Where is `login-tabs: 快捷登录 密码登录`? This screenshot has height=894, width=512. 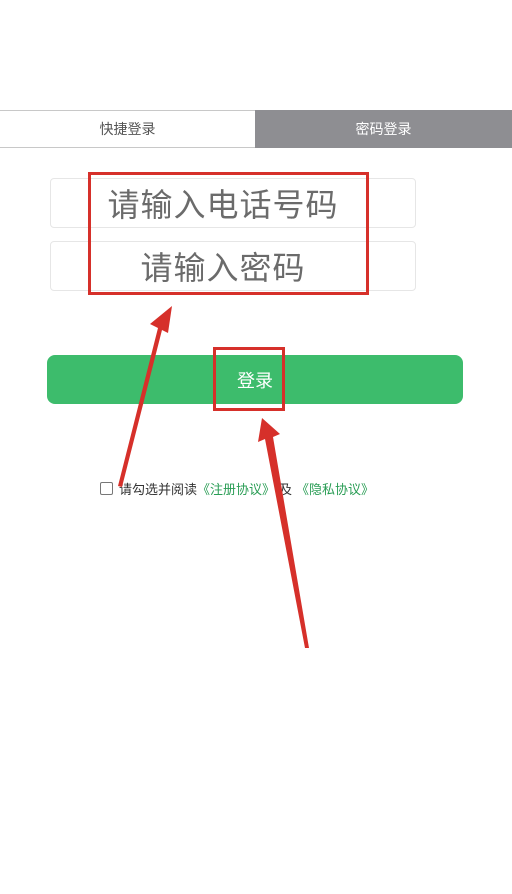 login-tabs: 快捷登录 密码登录 is located at coordinates (256, 129).